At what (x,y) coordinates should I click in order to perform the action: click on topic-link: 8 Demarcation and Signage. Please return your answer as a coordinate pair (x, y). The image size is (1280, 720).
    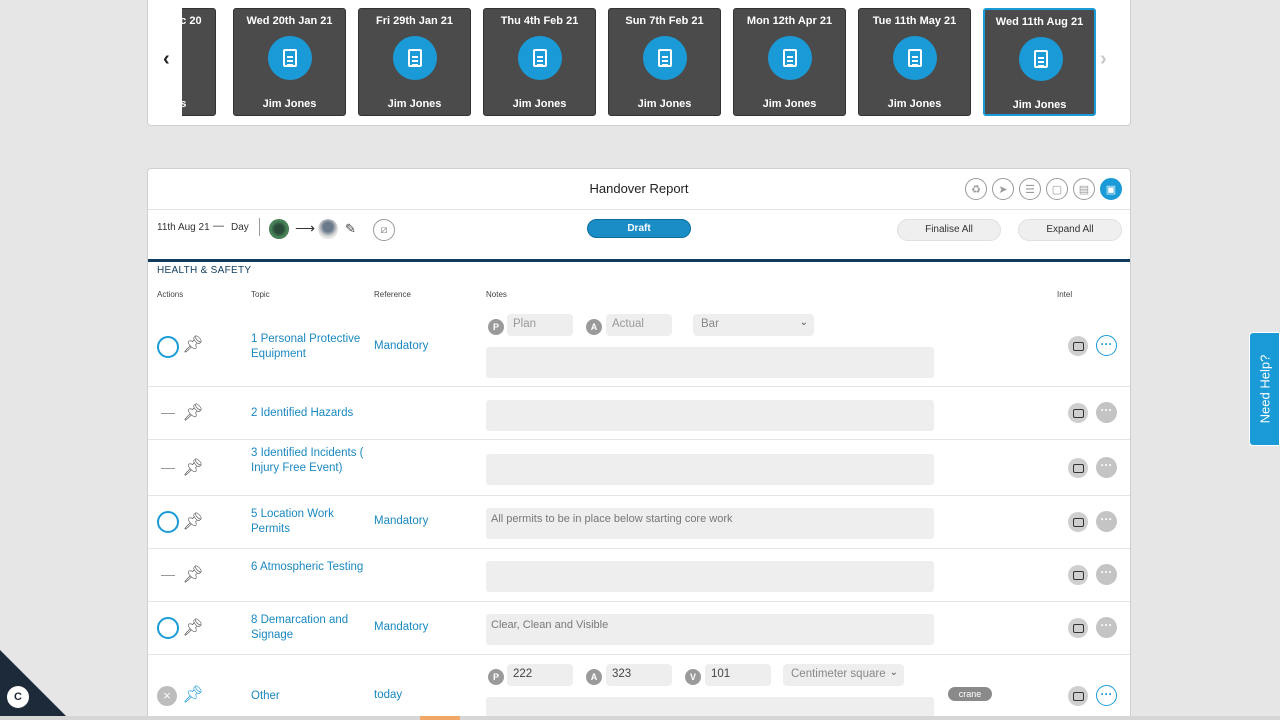
    Looking at the image, I should click on (310, 628).